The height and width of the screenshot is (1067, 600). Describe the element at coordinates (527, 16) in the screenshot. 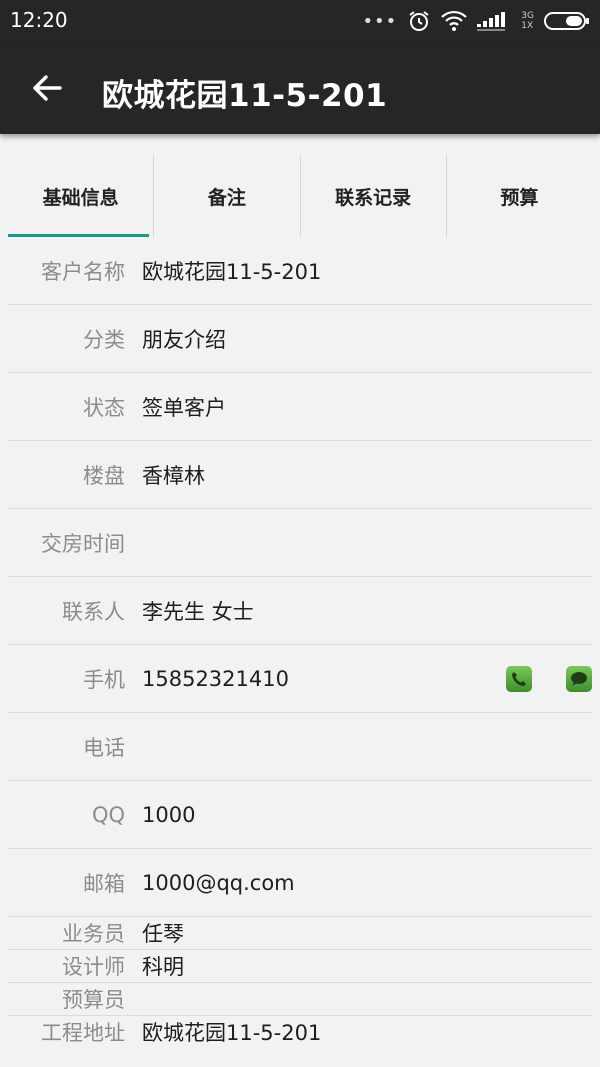

I see `network-type-top: 3G` at that location.